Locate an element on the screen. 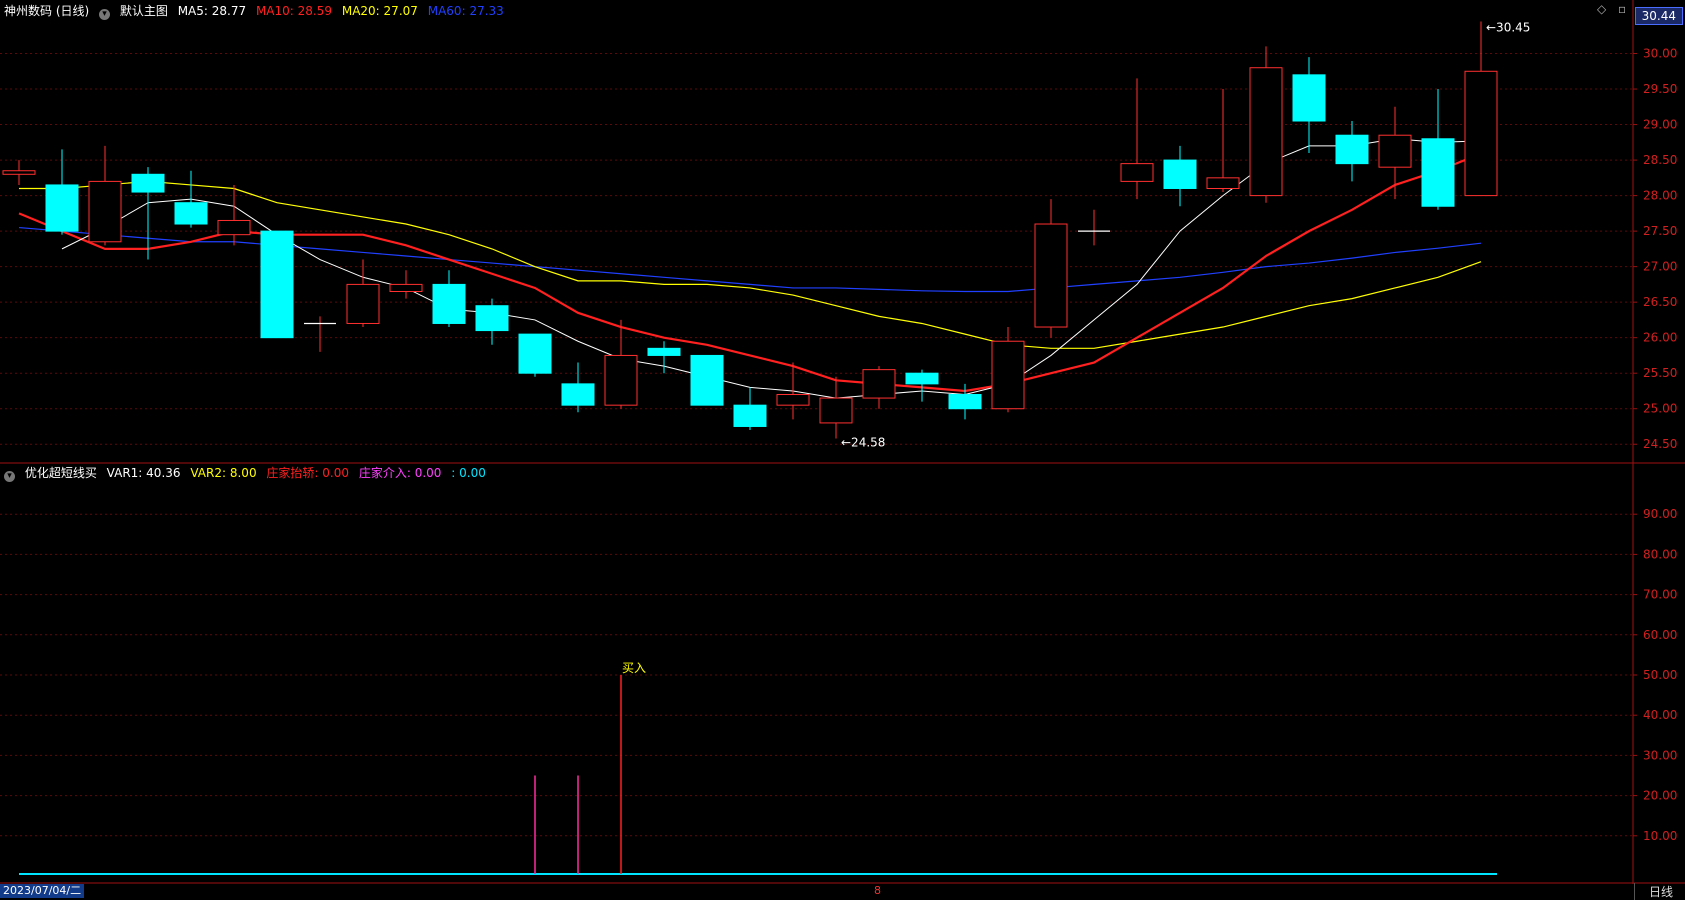 The width and height of the screenshot is (1685, 900). ma60-legend: MA60: 27.33 is located at coordinates (465, 11).